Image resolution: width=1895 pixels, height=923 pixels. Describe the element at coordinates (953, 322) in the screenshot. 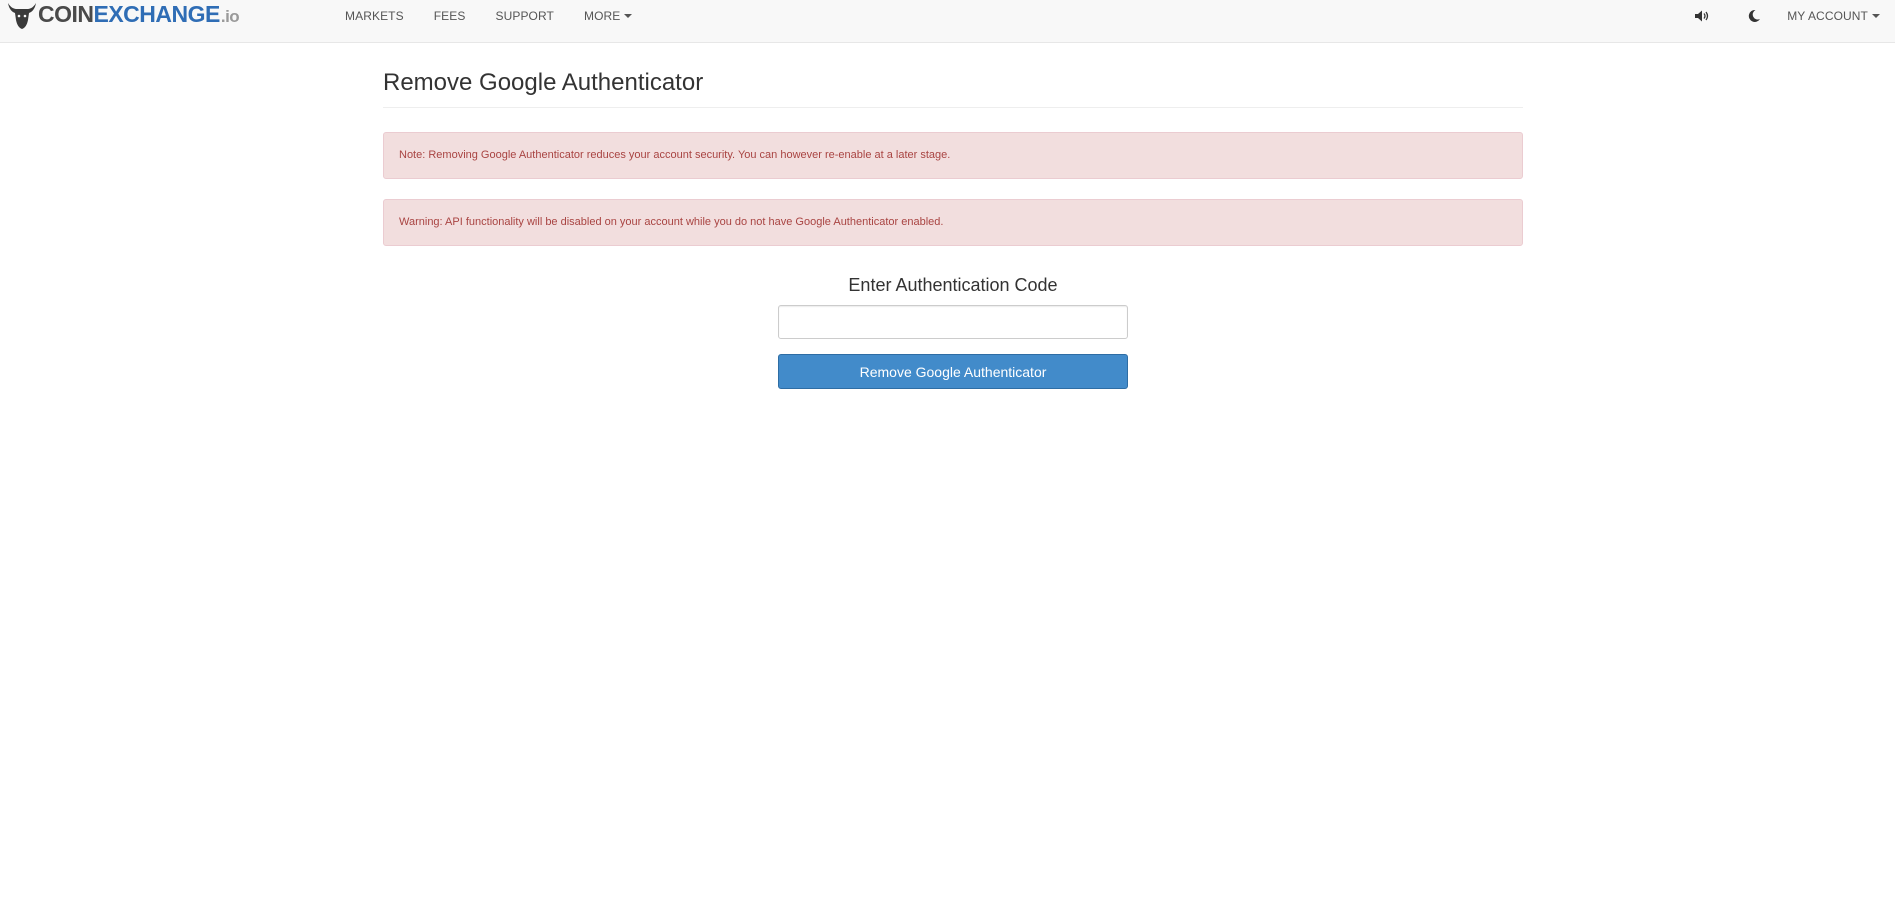

I see `auth-code-input` at that location.